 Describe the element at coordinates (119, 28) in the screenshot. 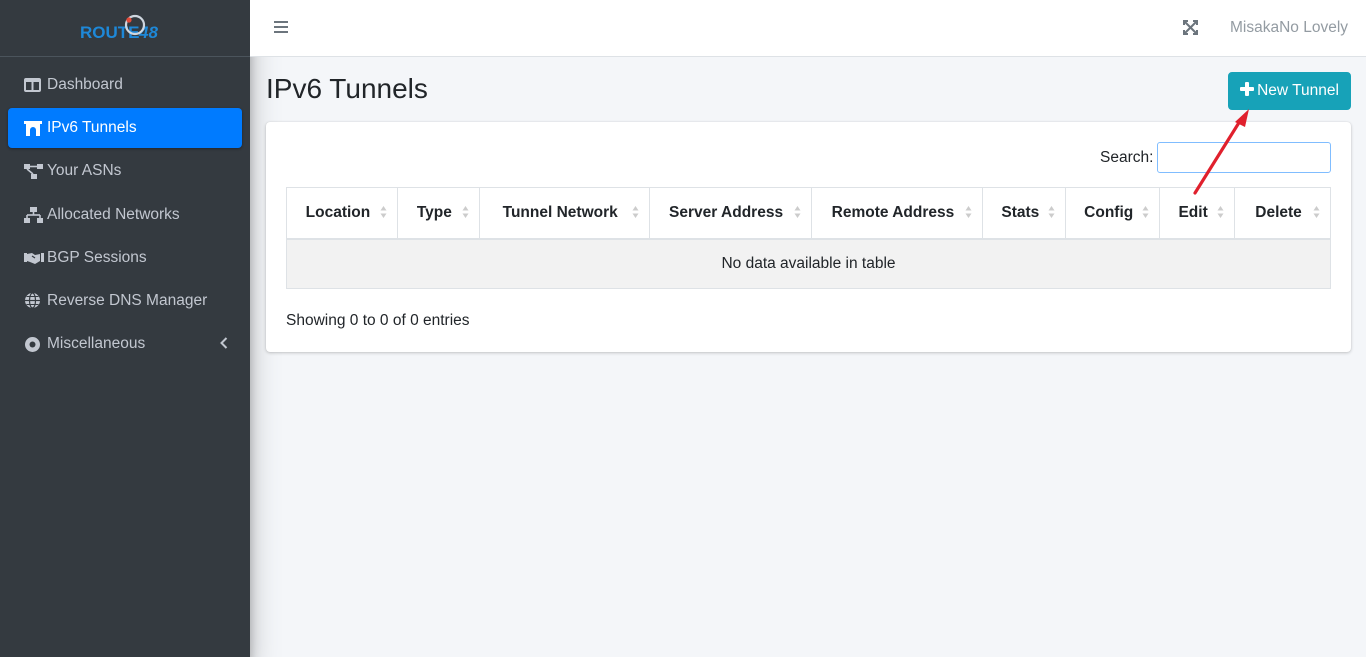

I see `route48-logo: ROUTE 48` at that location.